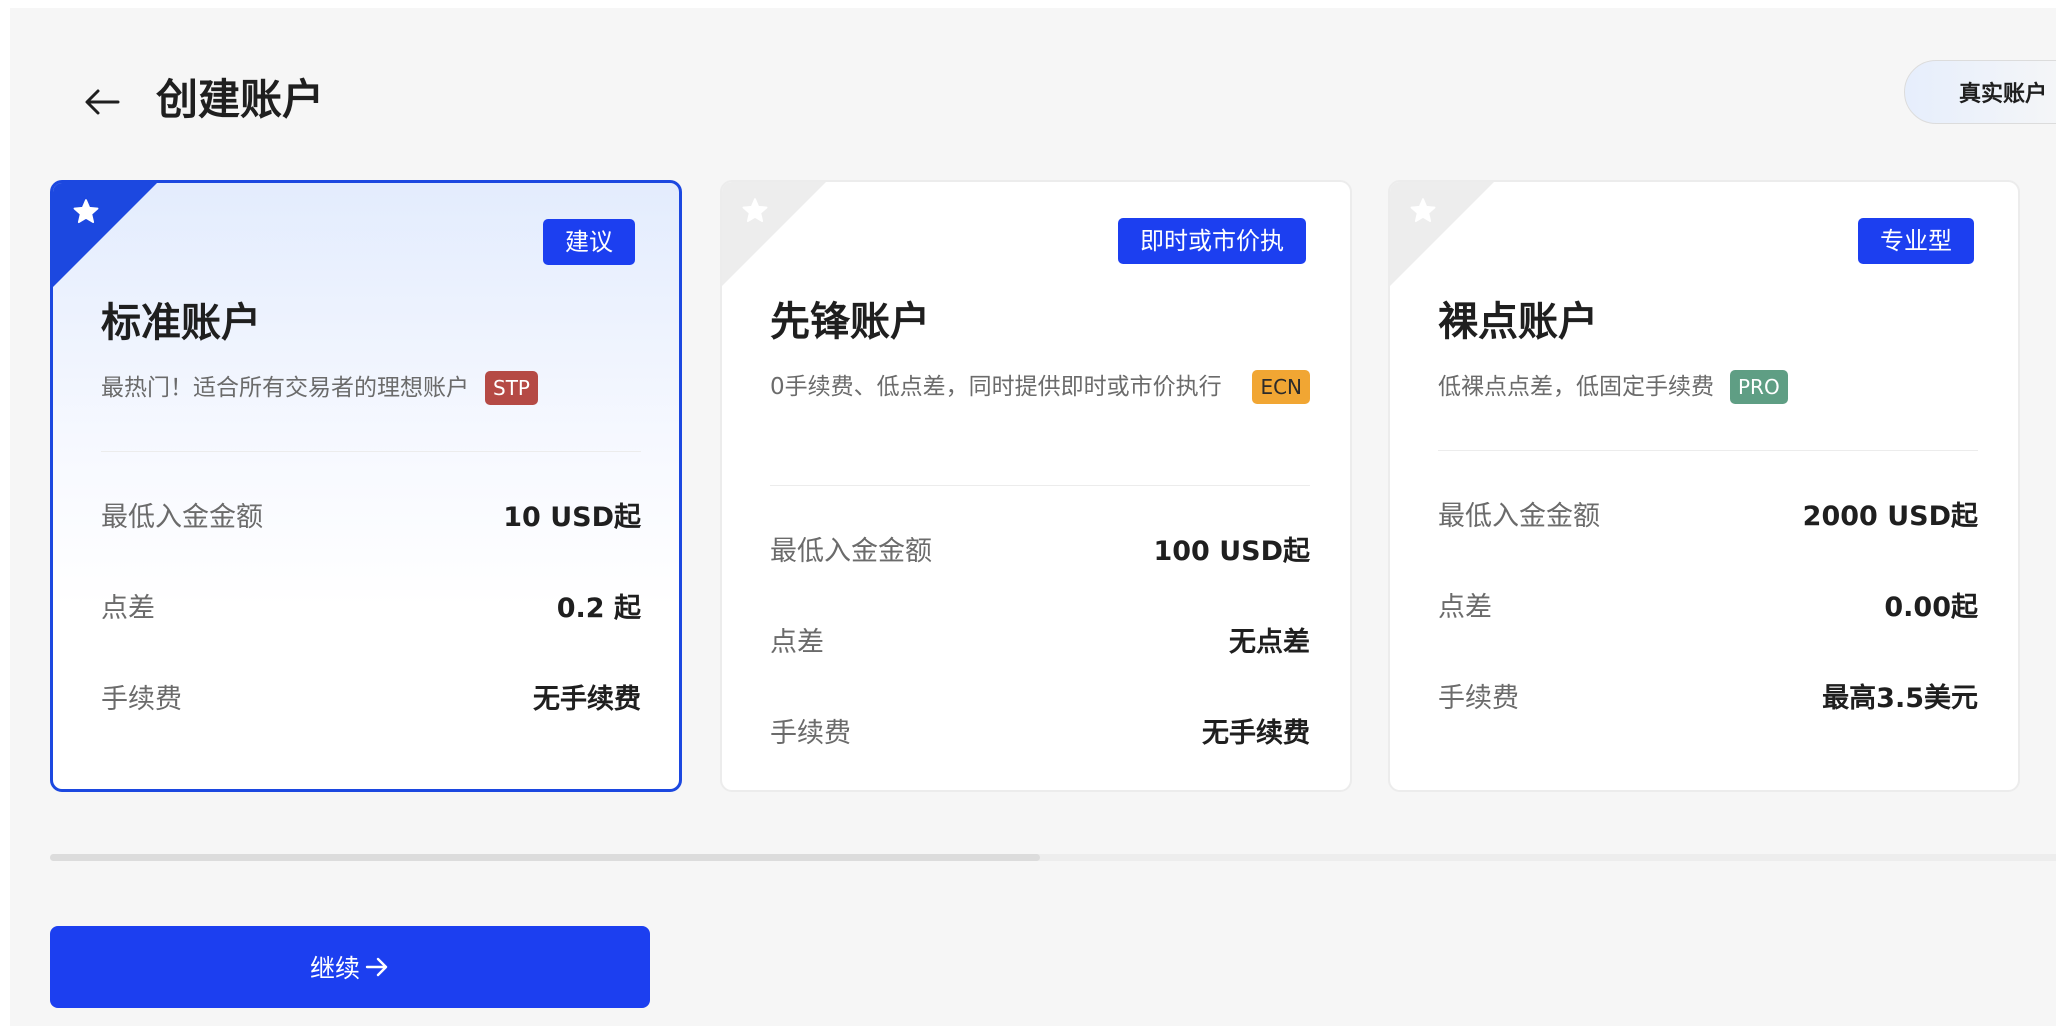 This screenshot has height=1026, width=2056. What do you see at coordinates (334, 968) in the screenshot?
I see `continue-label: 继续` at bounding box center [334, 968].